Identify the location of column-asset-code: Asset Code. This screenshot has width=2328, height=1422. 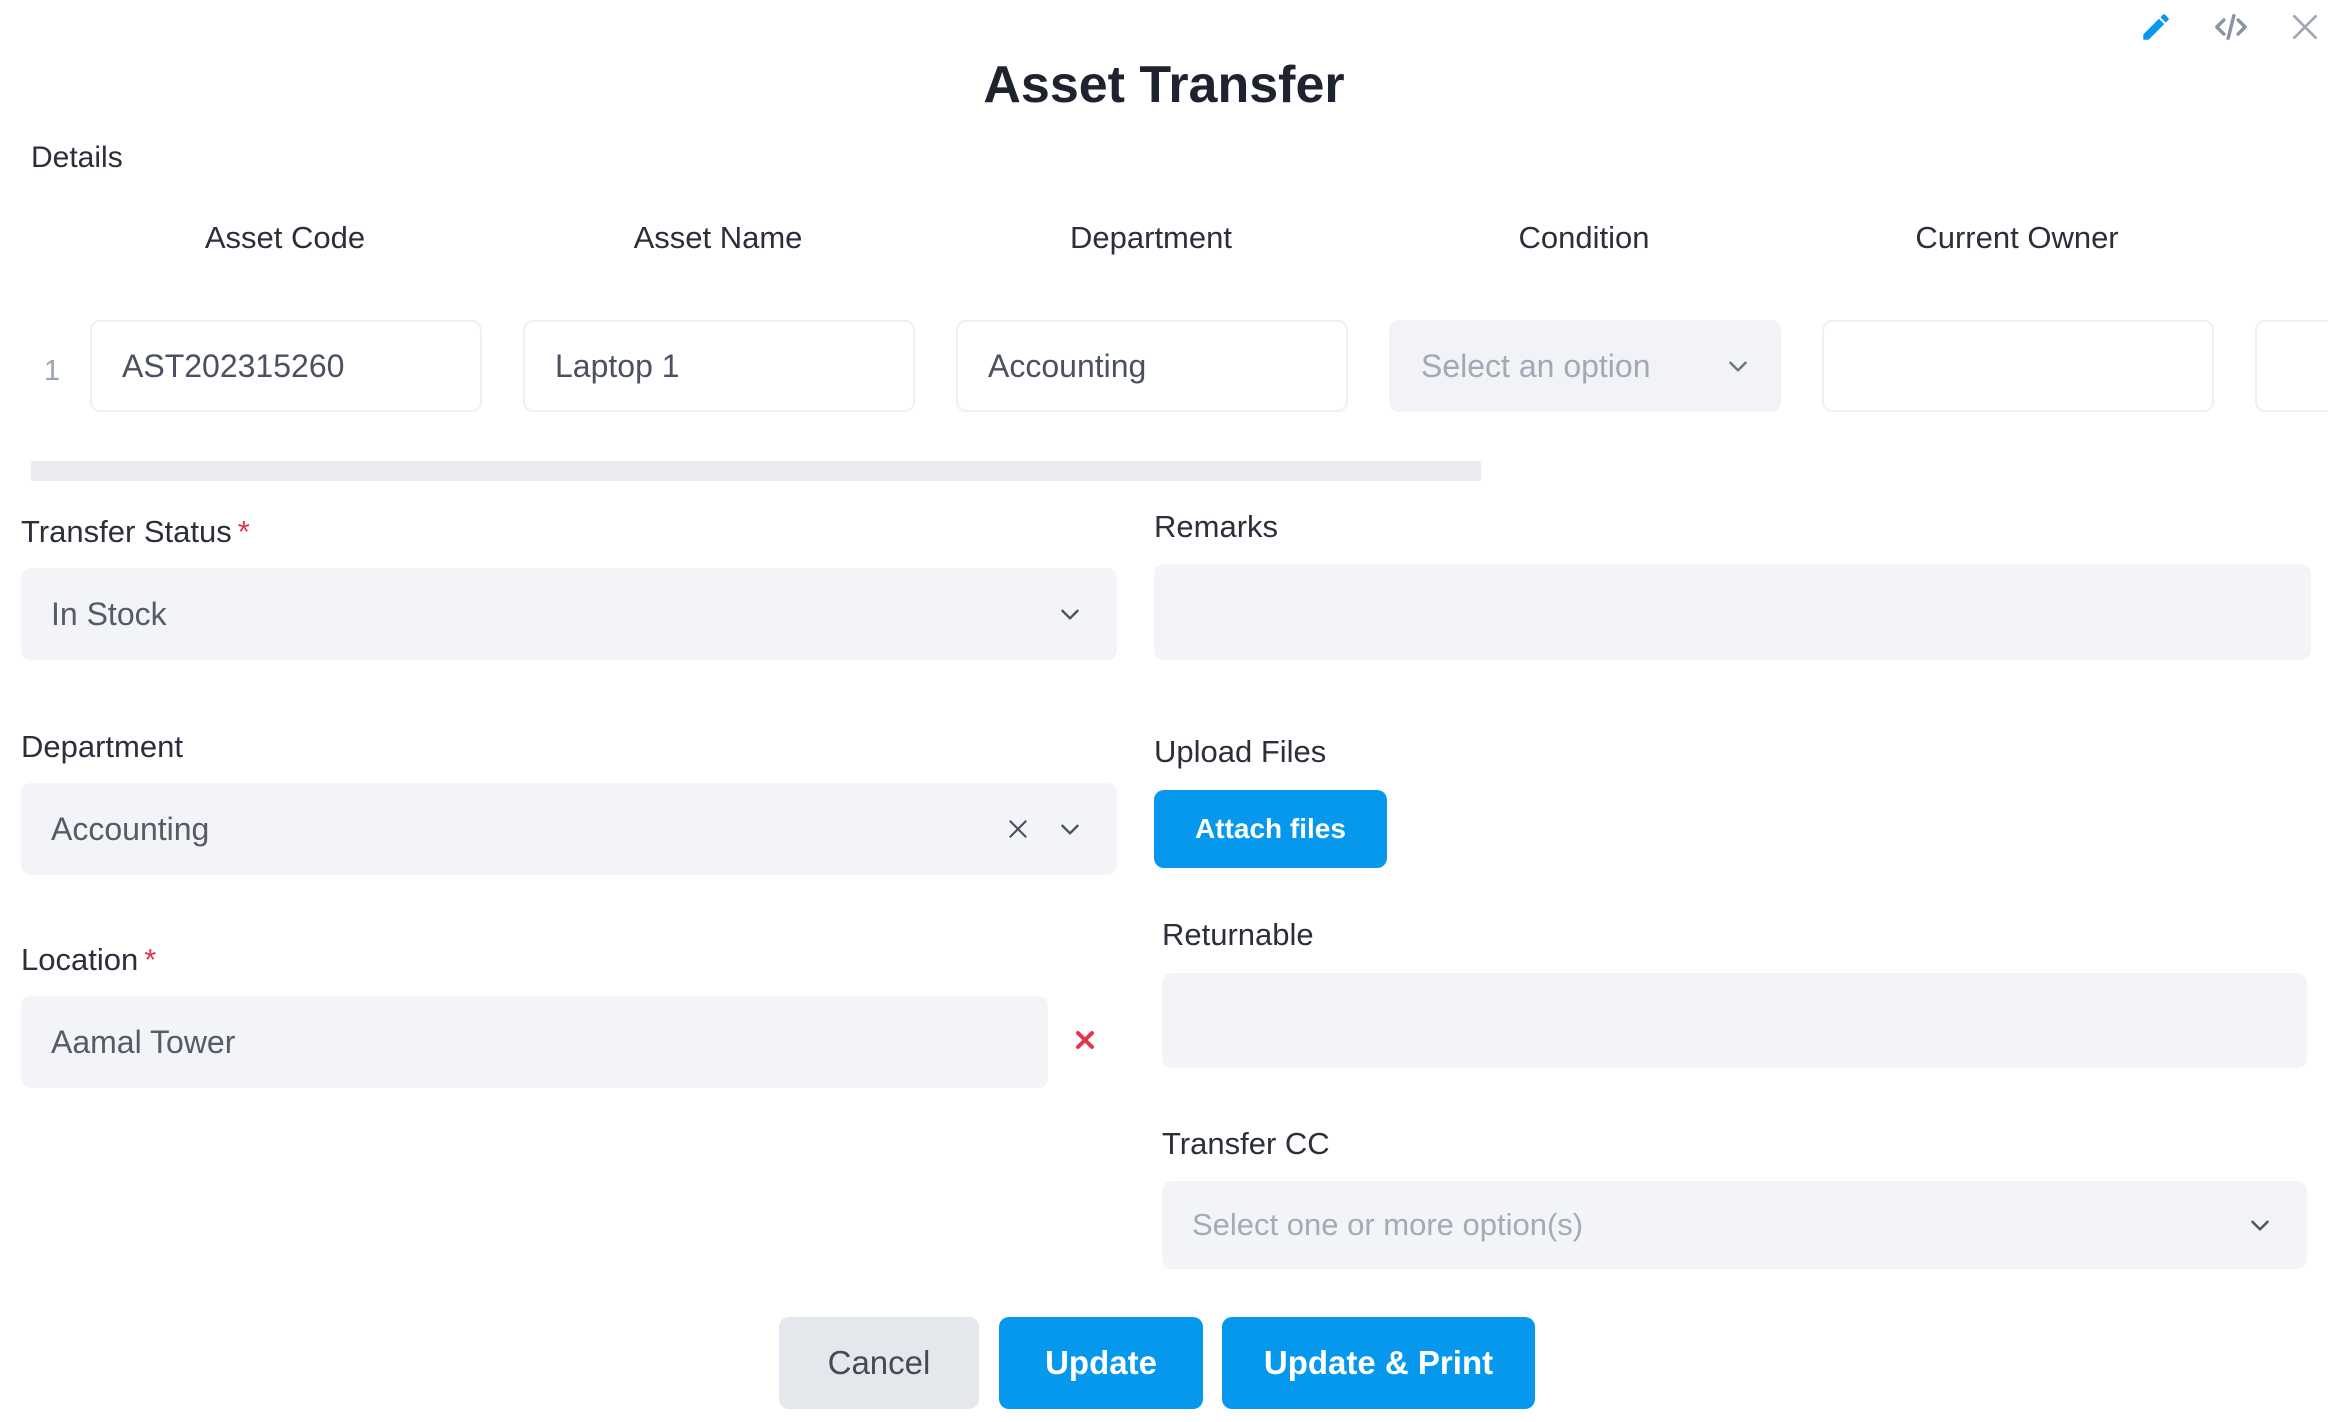
(285, 237).